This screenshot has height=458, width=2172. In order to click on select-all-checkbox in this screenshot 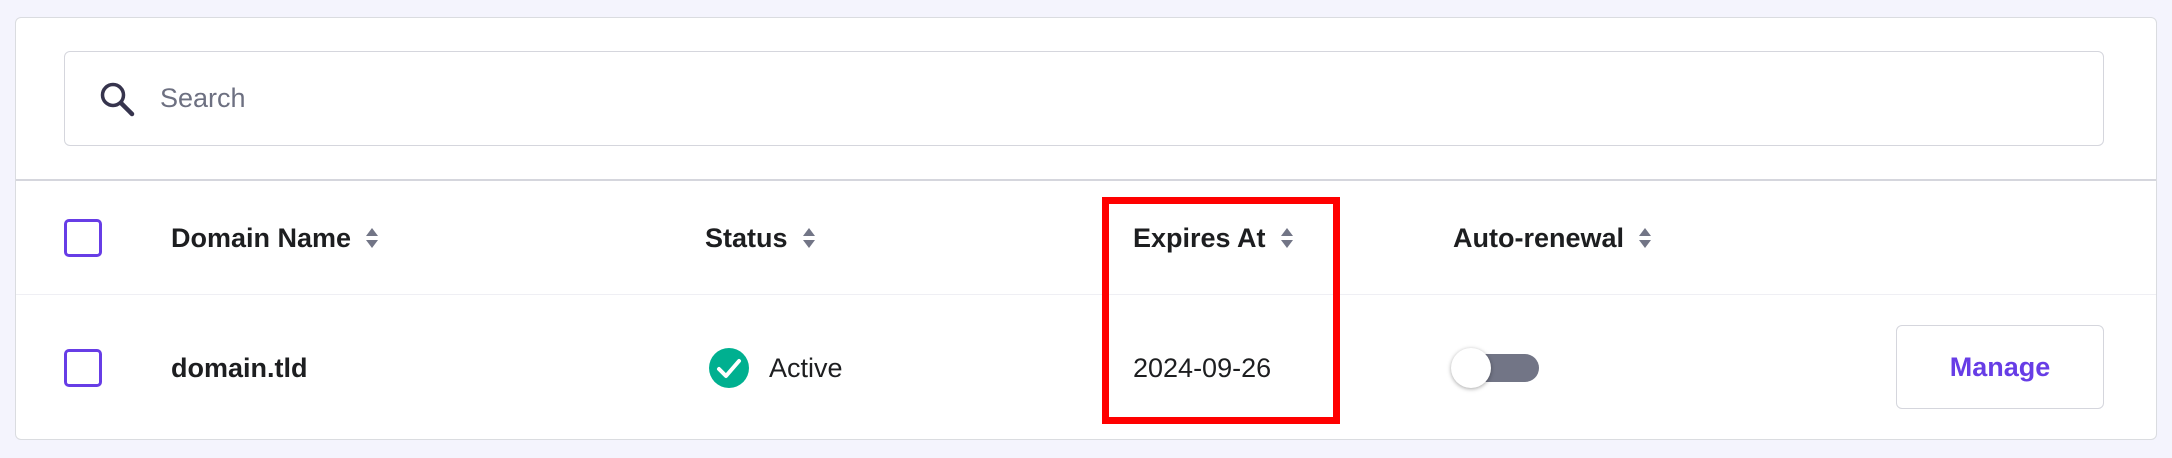, I will do `click(83, 238)`.